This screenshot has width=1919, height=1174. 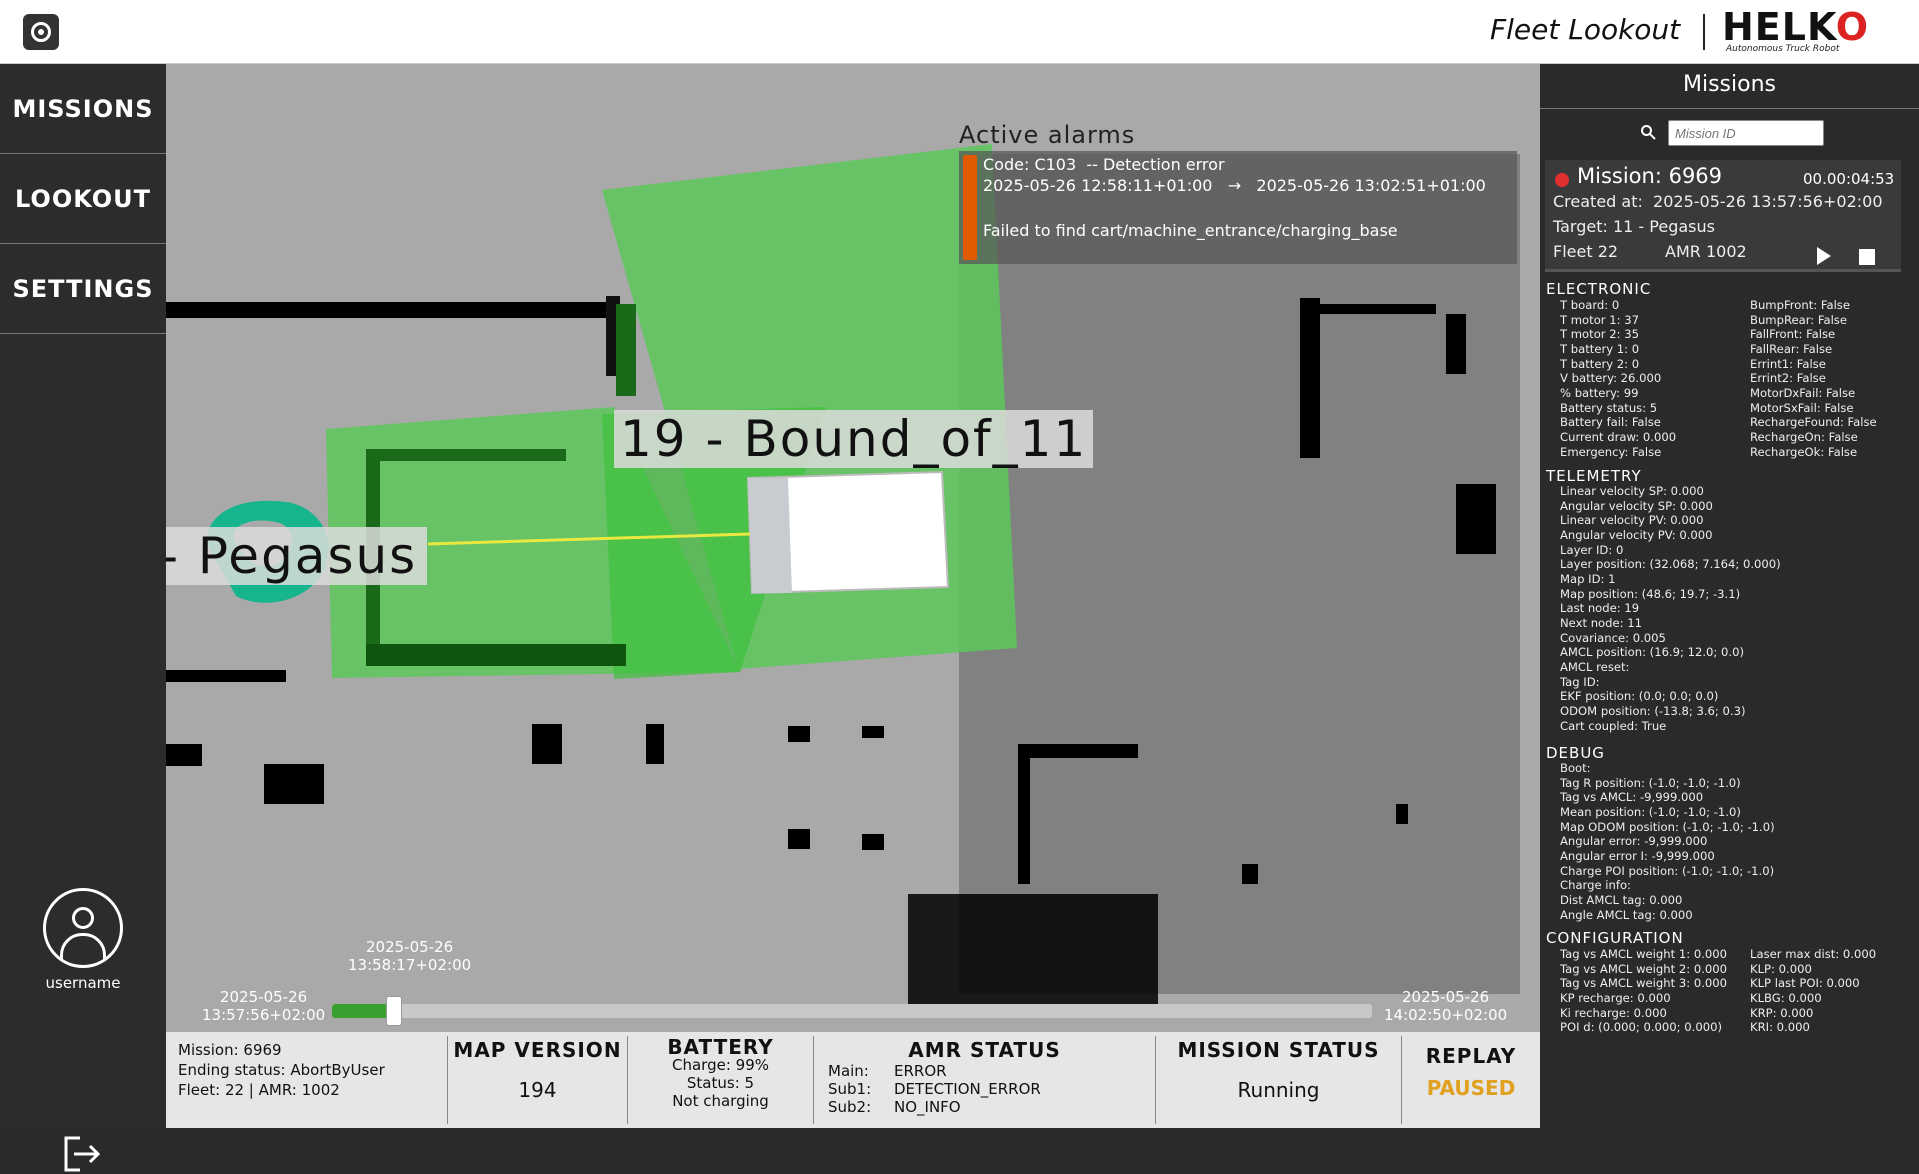 What do you see at coordinates (1594, 476) in the screenshot?
I see `section-telemetry: TELEMETRY` at bounding box center [1594, 476].